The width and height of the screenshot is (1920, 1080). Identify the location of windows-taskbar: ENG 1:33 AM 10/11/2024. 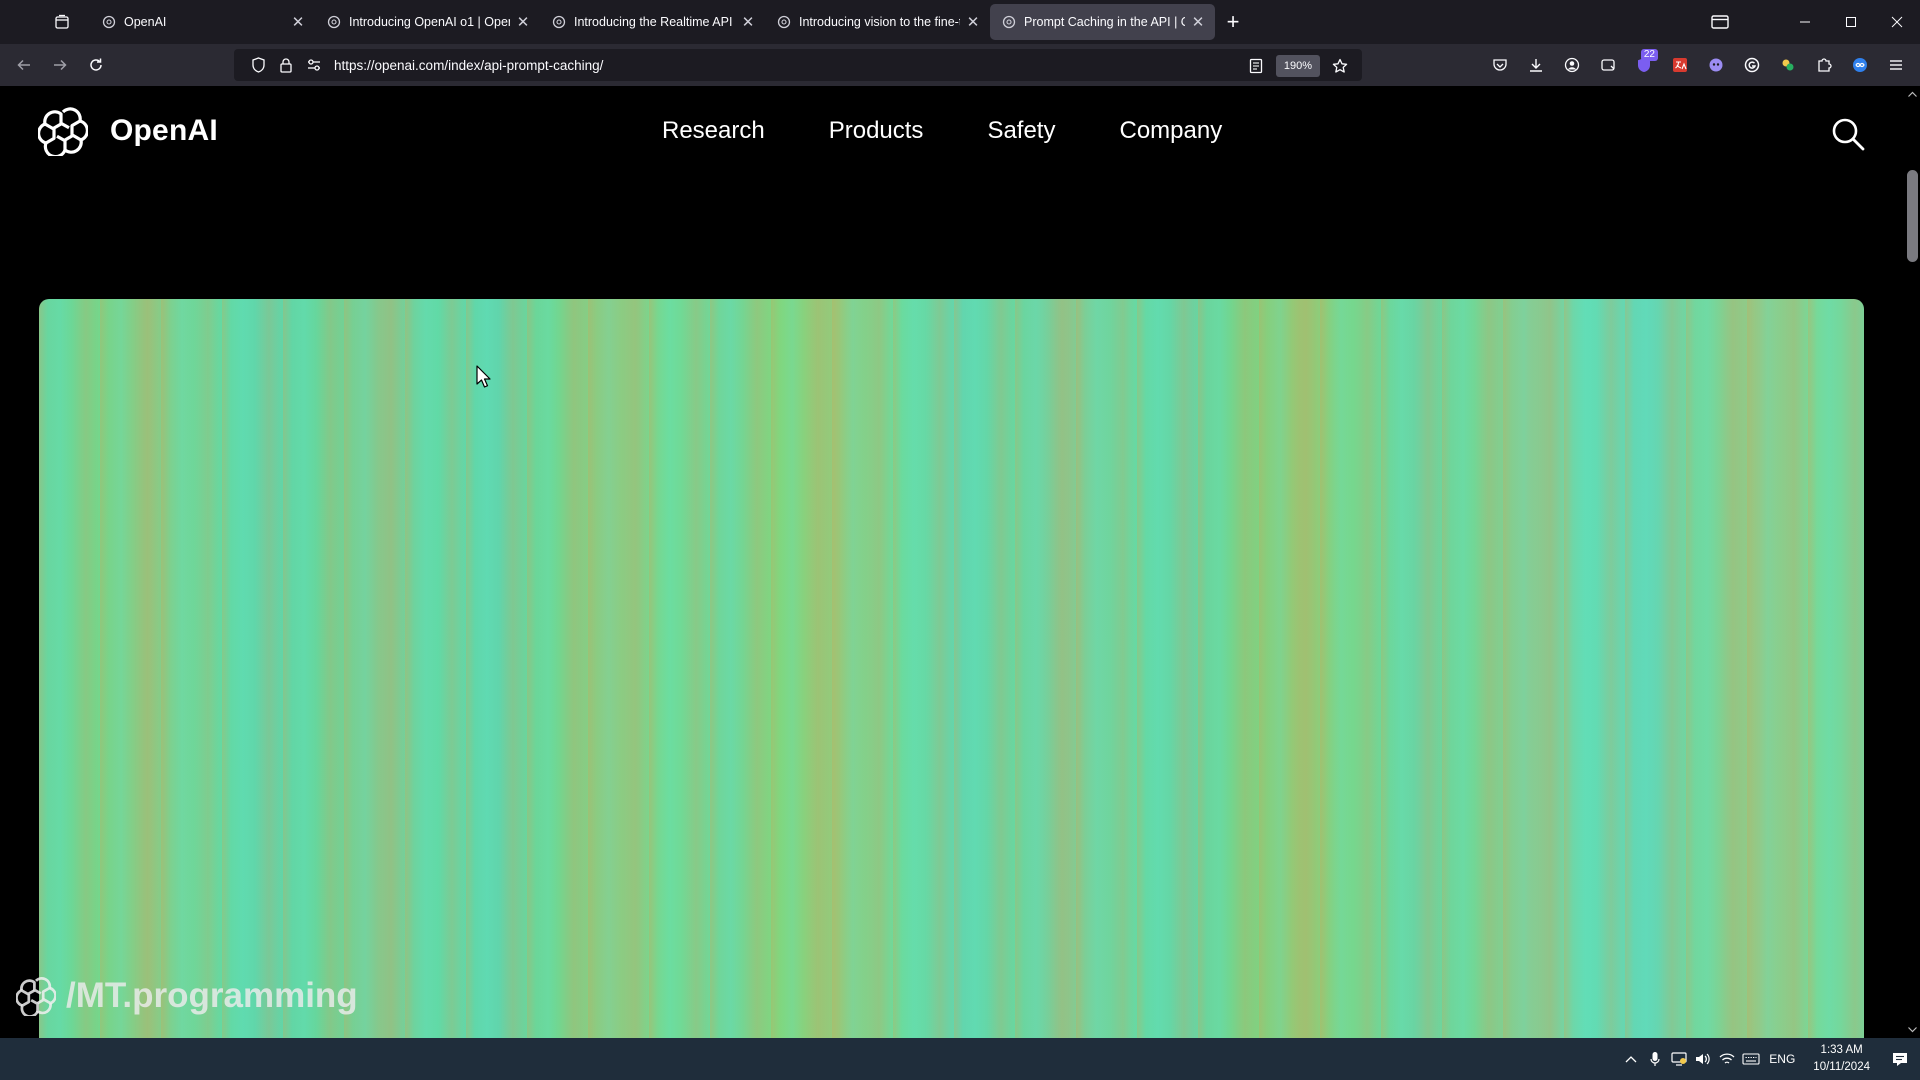
(960, 1059).